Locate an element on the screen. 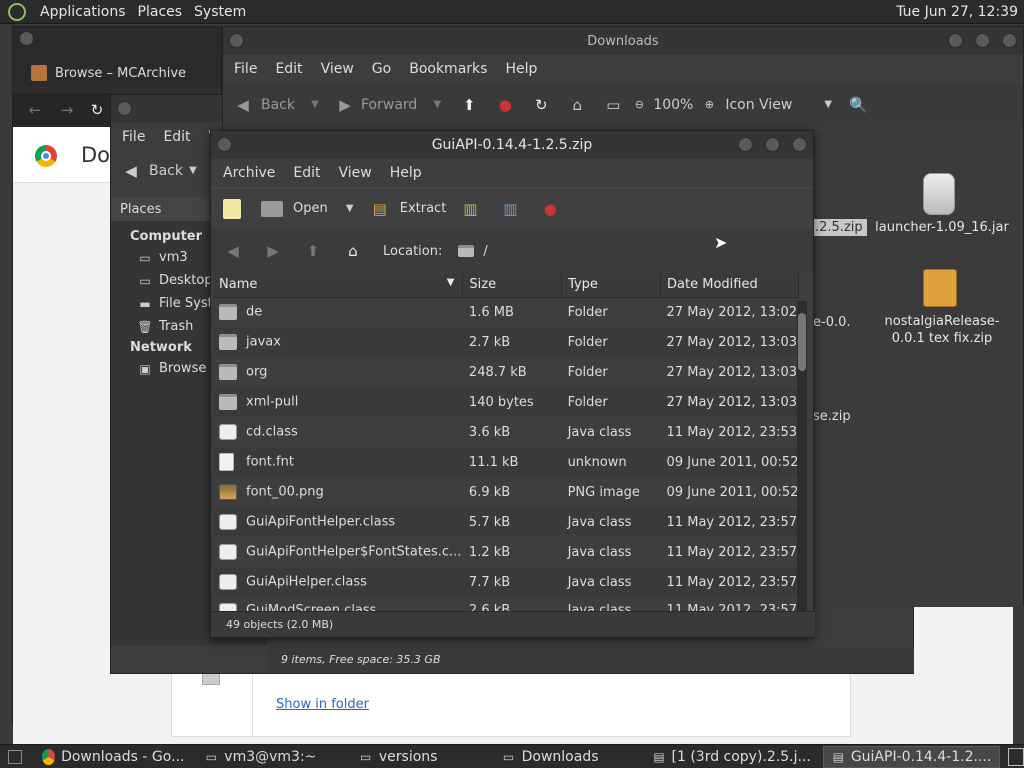 The image size is (1024, 768). extract-button: Extract is located at coordinates (423, 208).